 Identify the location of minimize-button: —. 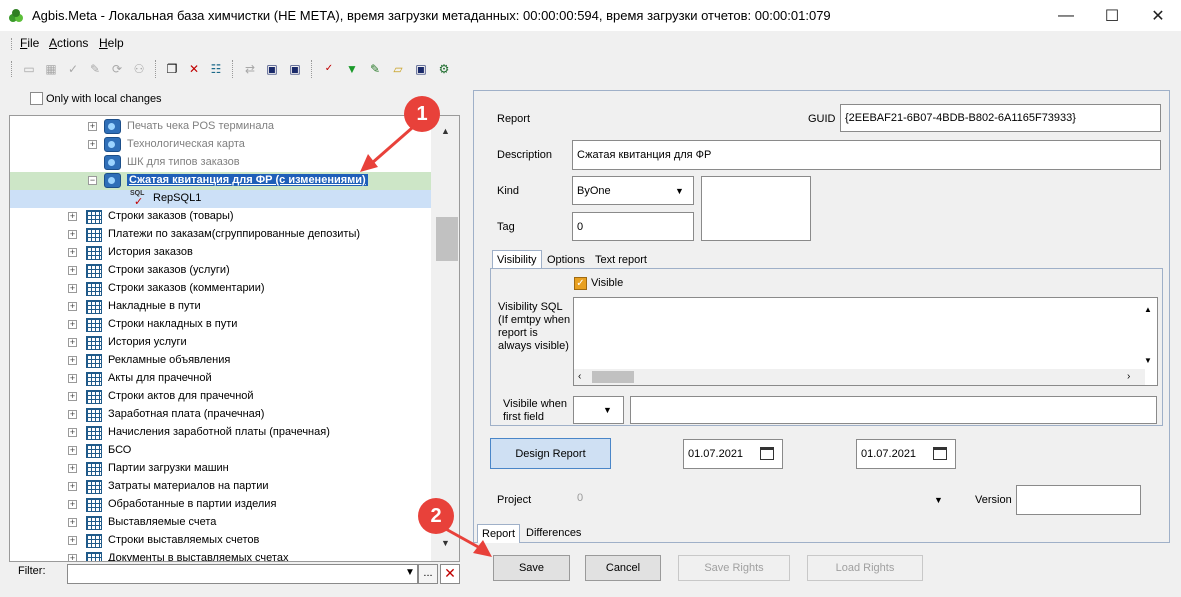
(1066, 15).